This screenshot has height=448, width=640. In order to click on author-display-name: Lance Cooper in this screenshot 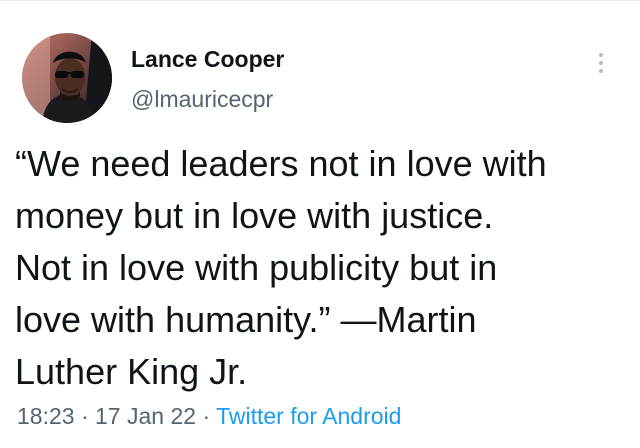, I will do `click(207, 59)`.